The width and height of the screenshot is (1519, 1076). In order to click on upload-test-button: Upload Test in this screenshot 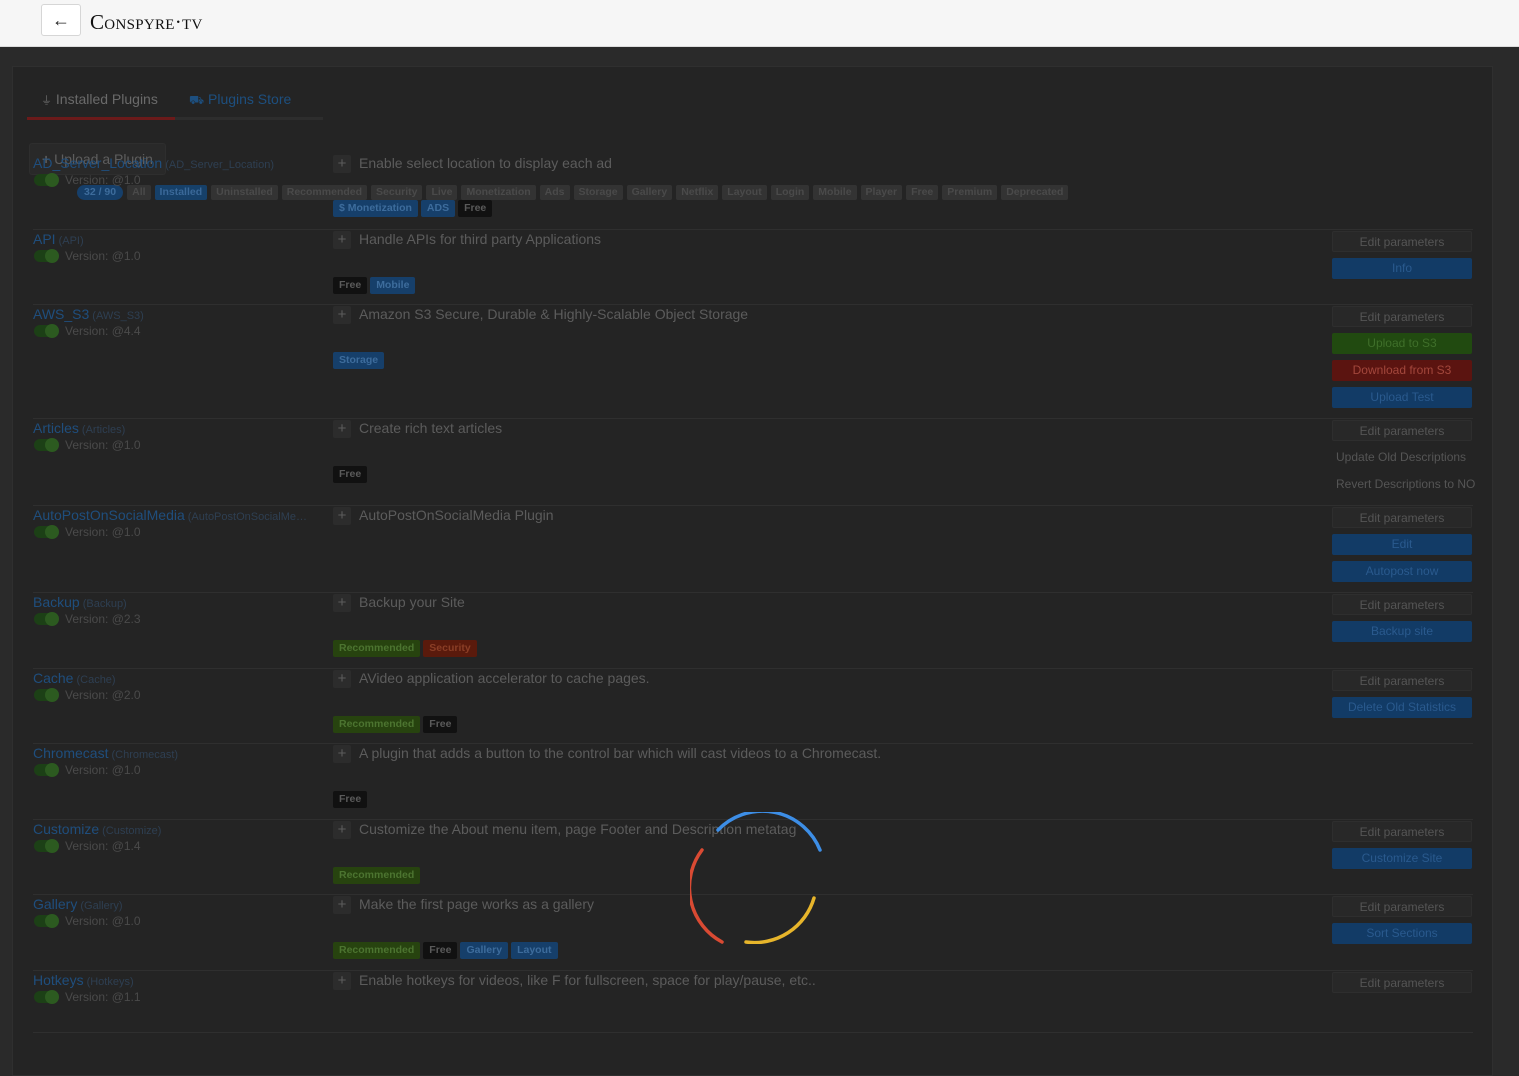, I will do `click(1402, 397)`.